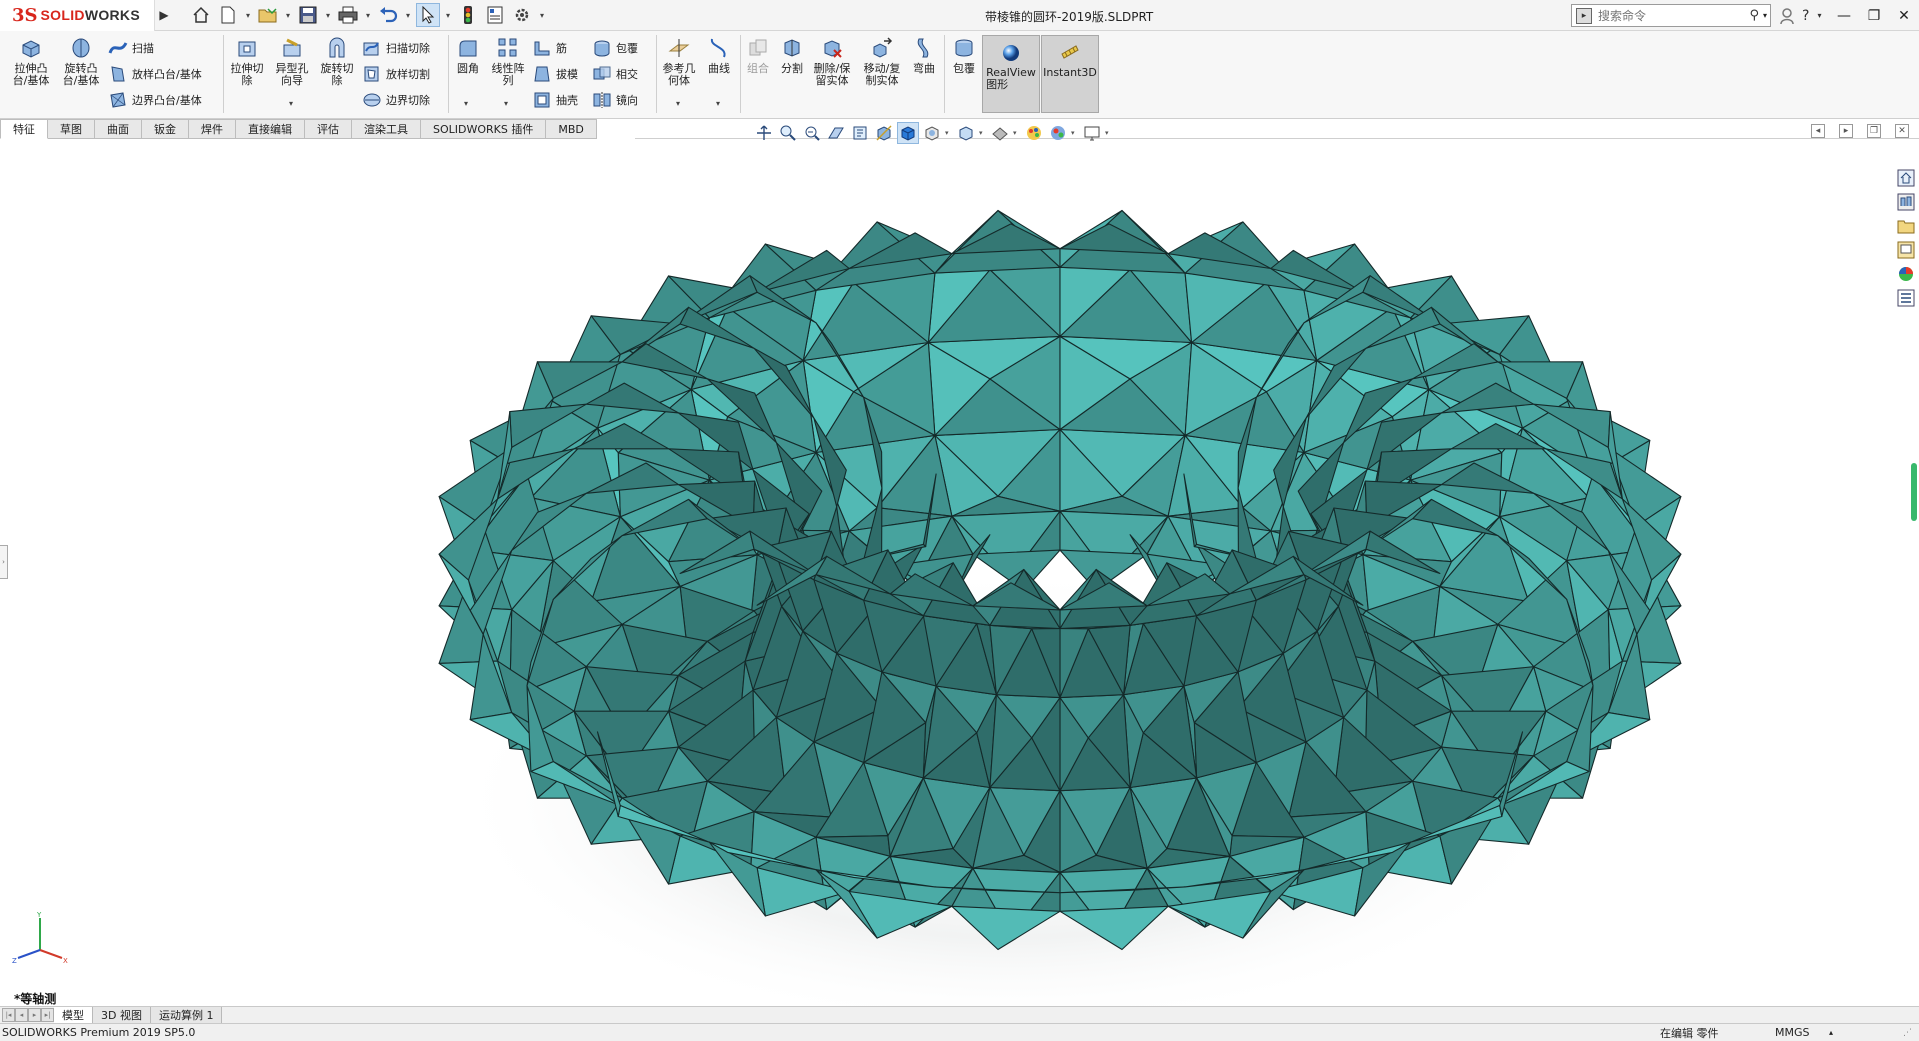 This screenshot has height=1041, width=1919. Describe the element at coordinates (247, 62) in the screenshot. I see `extrude-cut-button: 拉伸切 除` at that location.